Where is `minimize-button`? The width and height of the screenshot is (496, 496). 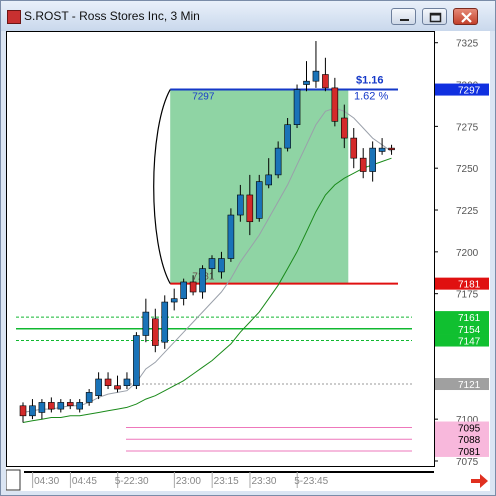 minimize-button is located at coordinates (403, 16).